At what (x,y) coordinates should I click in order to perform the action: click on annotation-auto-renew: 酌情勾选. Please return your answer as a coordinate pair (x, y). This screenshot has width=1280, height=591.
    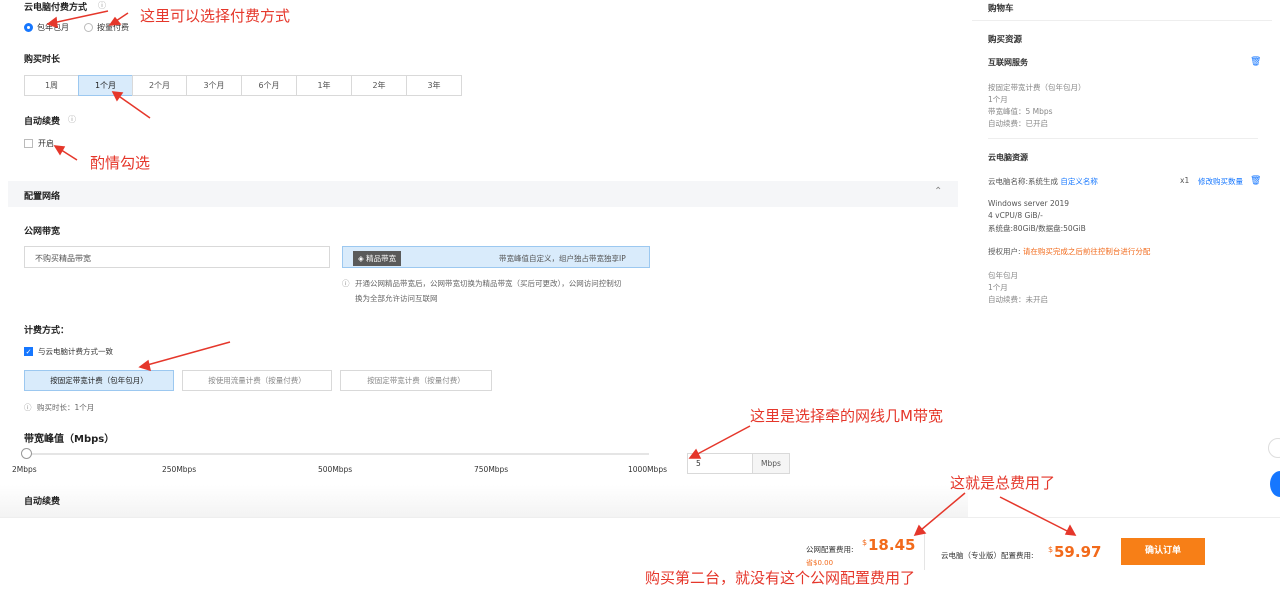
    Looking at the image, I should click on (120, 163).